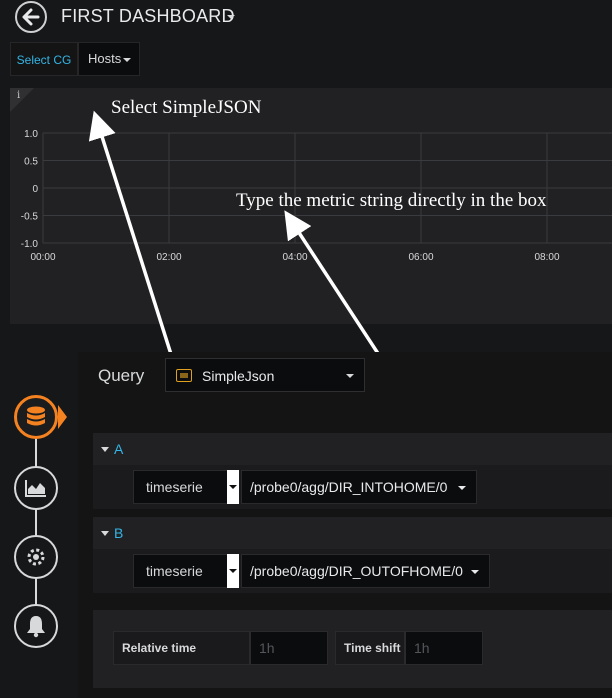 The width and height of the screenshot is (612, 698). I want to click on time-shift-input: 1h, so click(444, 648).